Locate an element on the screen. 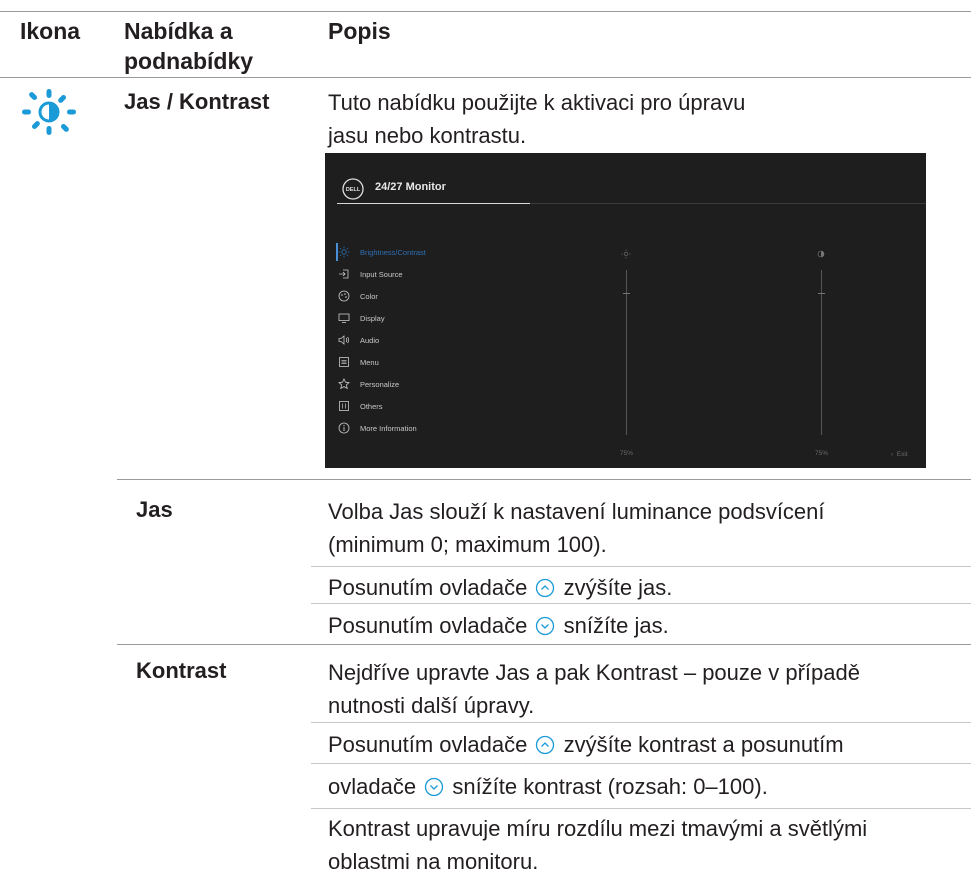 Image resolution: width=971 pixels, height=878 pixels. osd-contrast-icon is located at coordinates (821, 254).